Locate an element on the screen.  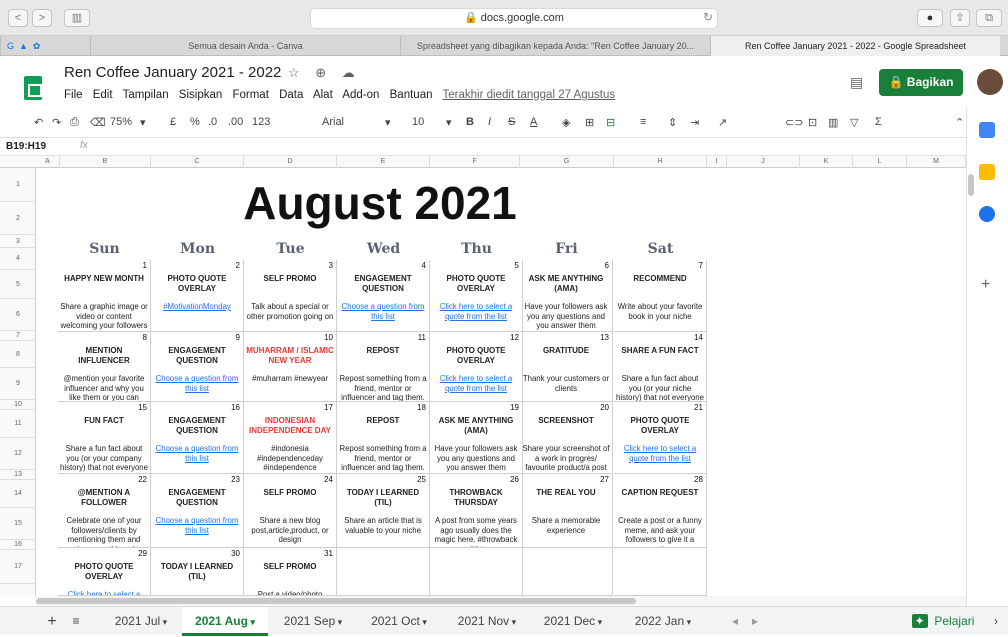
add-sheet-icon: + is located at coordinates (52, 621).